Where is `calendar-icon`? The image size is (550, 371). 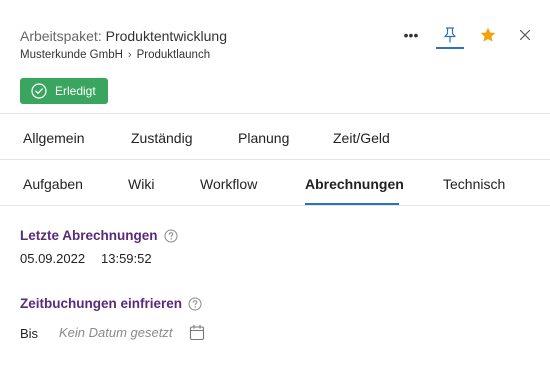
calendar-icon is located at coordinates (197, 335).